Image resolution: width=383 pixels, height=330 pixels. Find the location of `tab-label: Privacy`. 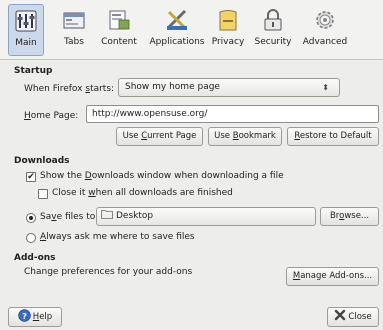

tab-label: Privacy is located at coordinates (228, 42).